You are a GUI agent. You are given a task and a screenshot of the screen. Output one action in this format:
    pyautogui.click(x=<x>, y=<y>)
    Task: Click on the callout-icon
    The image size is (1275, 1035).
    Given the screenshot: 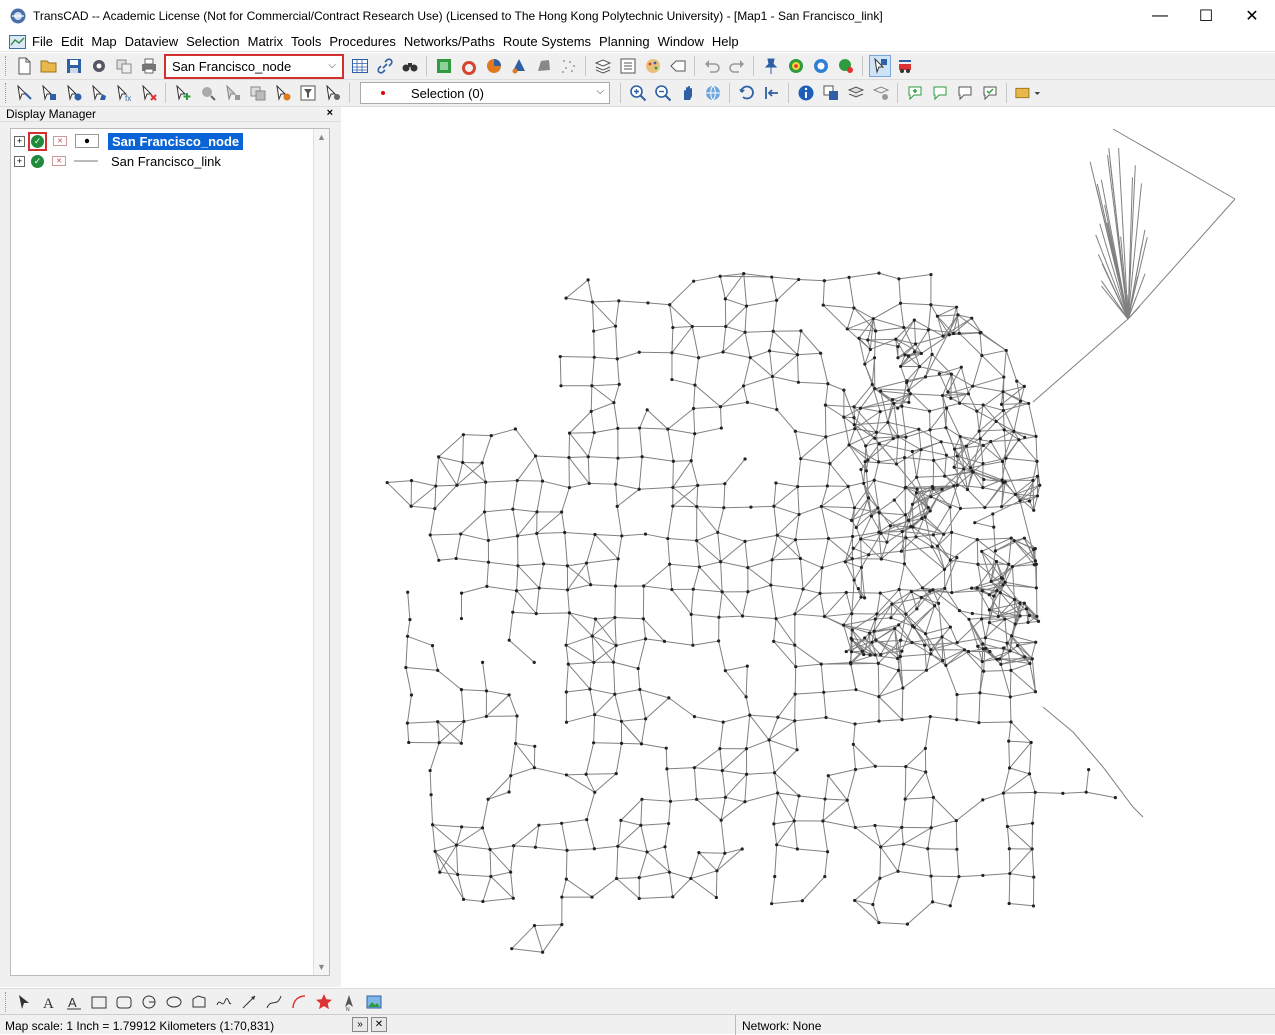 What is the action you would take?
    pyautogui.click(x=965, y=93)
    